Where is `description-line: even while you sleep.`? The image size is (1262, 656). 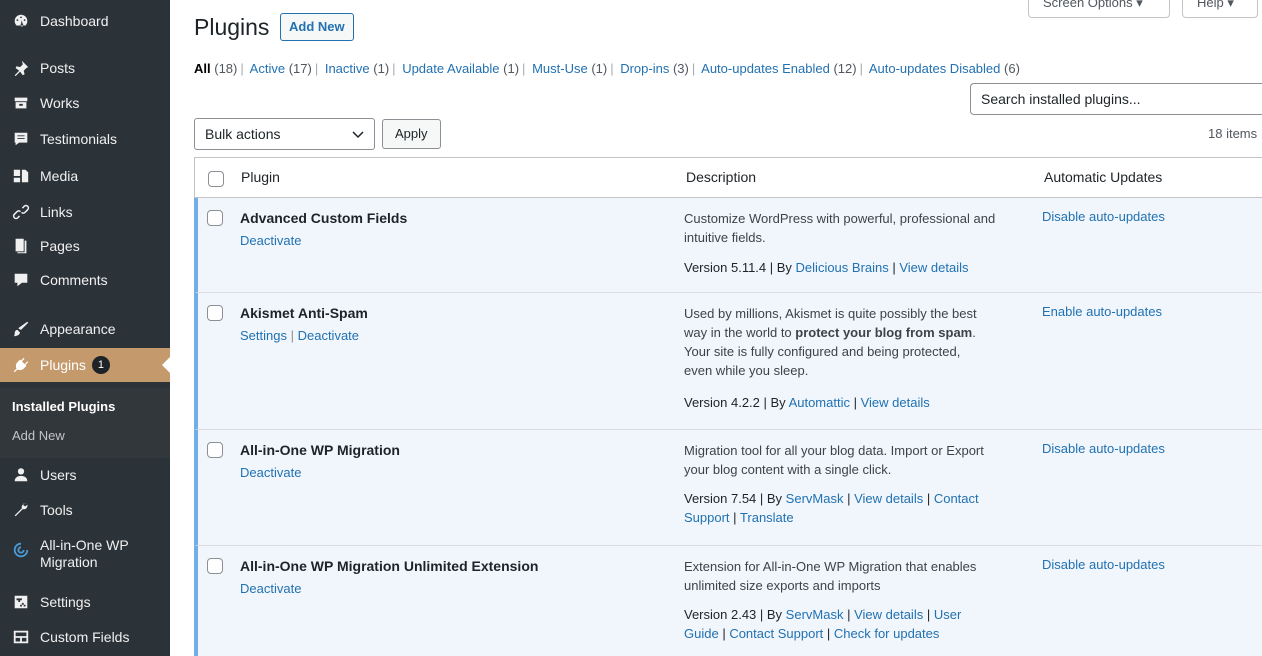 description-line: even while you sleep. is located at coordinates (746, 370).